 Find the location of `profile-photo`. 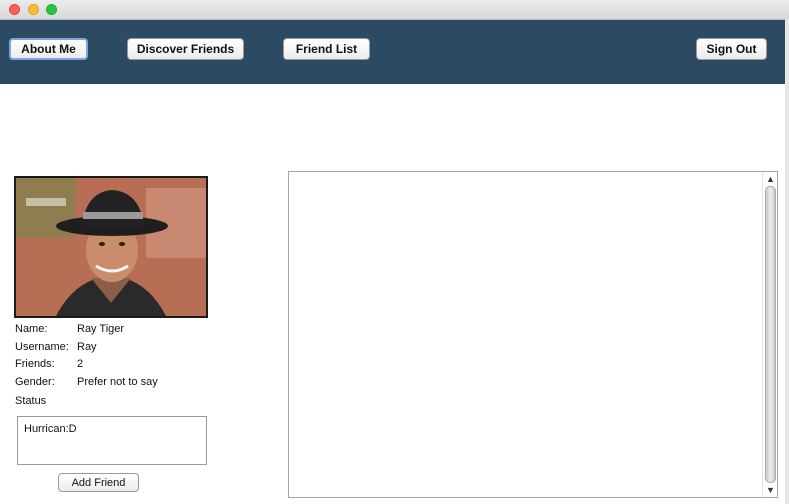

profile-photo is located at coordinates (111, 247).